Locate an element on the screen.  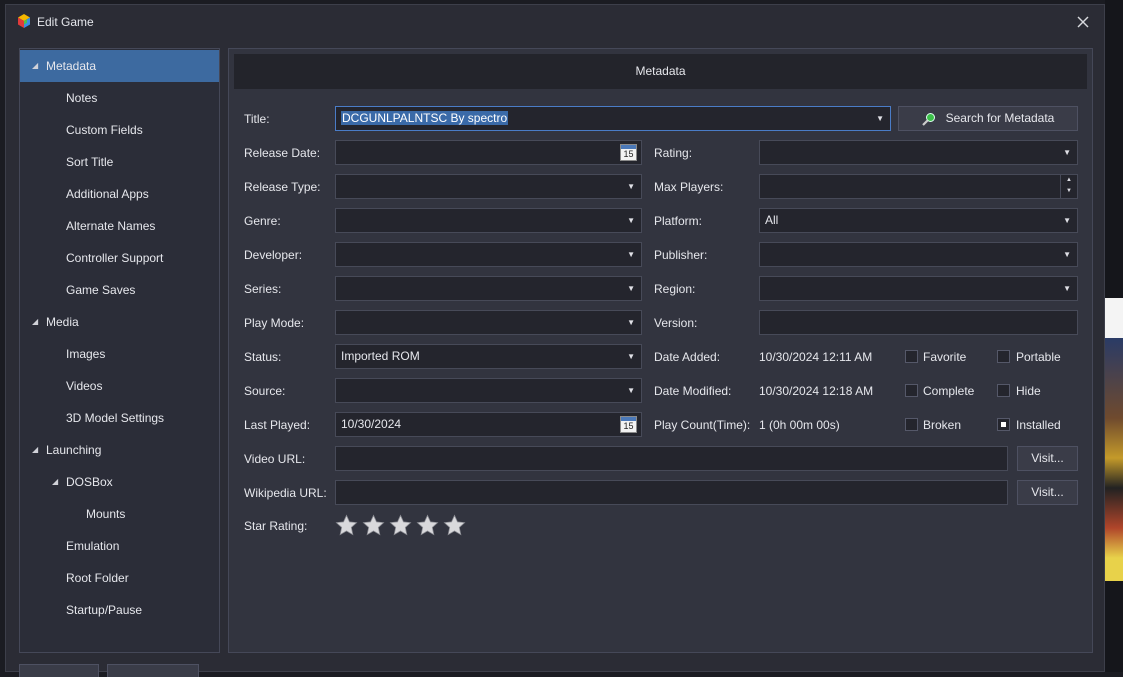
sidebar-item-notes: Notes is located at coordinates (119, 98).